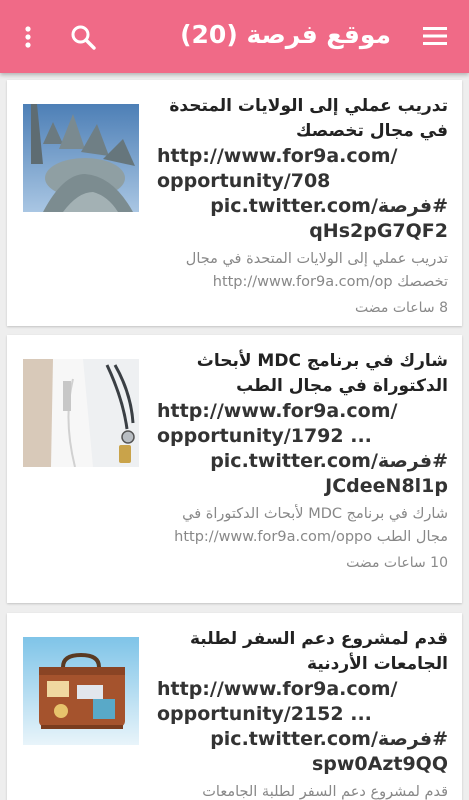 The height and width of the screenshot is (800, 469). I want to click on search-icon, so click(83, 37).